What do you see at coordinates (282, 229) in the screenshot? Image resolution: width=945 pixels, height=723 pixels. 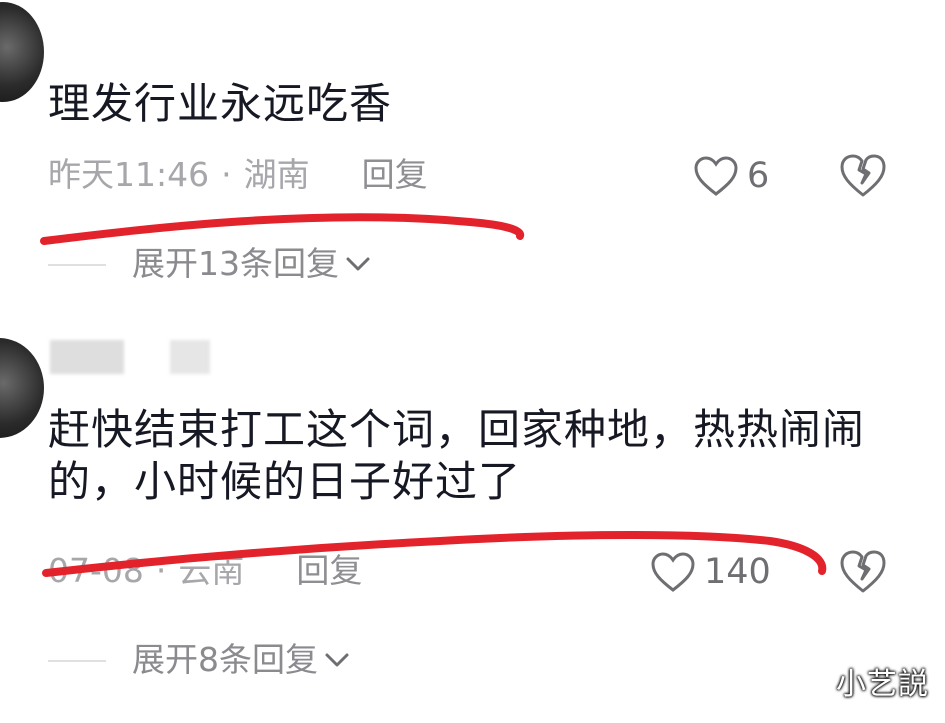 I see `underline-stroke` at bounding box center [282, 229].